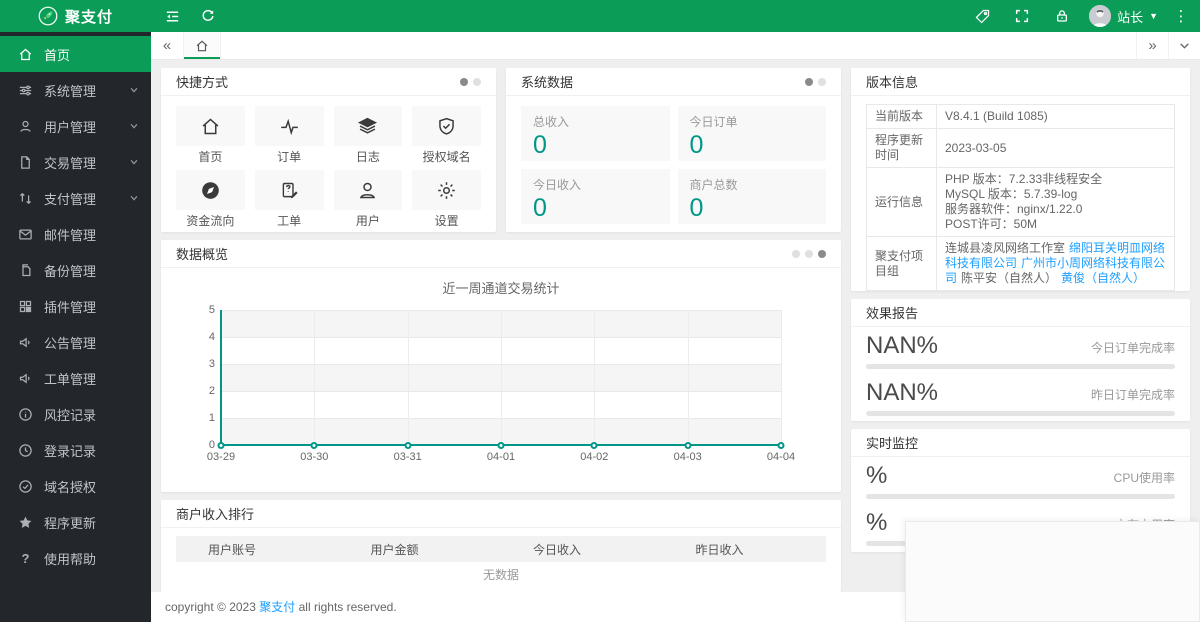 This screenshot has height=622, width=1200. What do you see at coordinates (75, 54) in the screenshot?
I see `sidebar-item-home: 首页` at bounding box center [75, 54].